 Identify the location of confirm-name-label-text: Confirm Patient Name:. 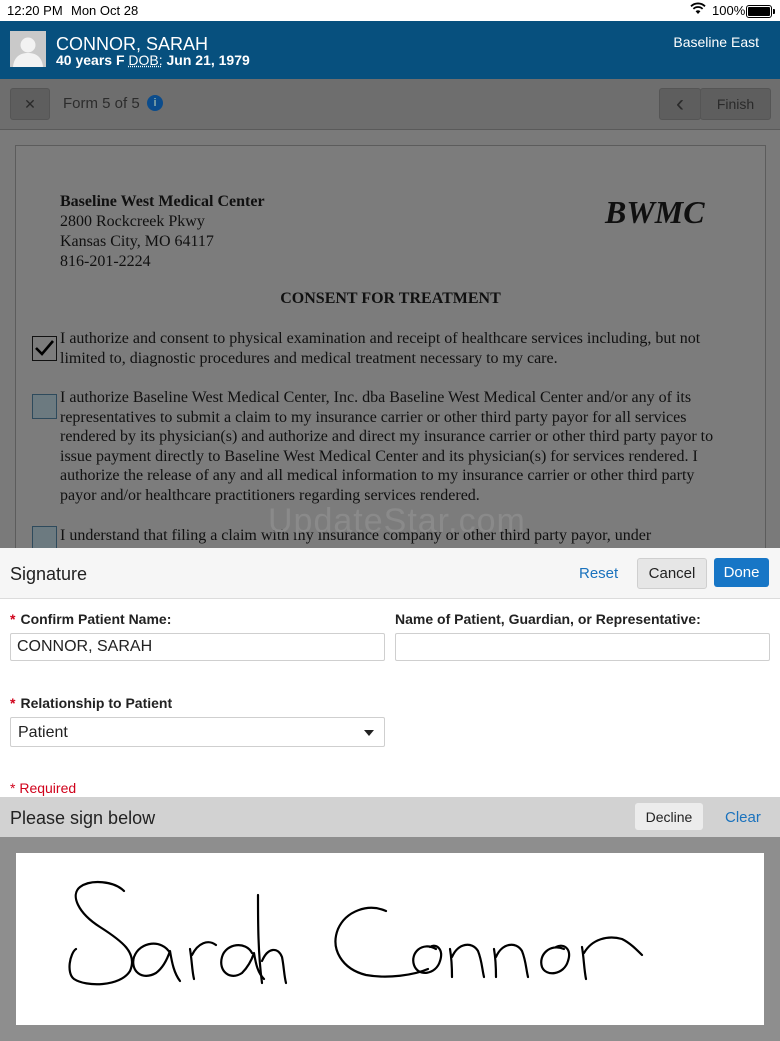
(96, 619).